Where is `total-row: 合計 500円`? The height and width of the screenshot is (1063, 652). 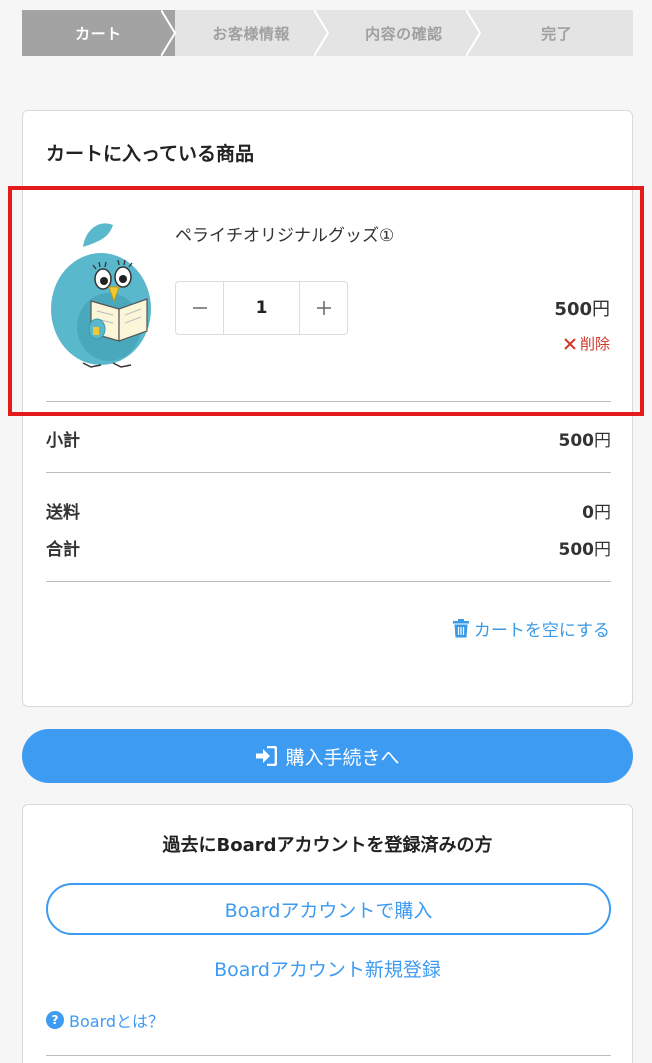
total-row: 合計 500円 is located at coordinates (328, 547).